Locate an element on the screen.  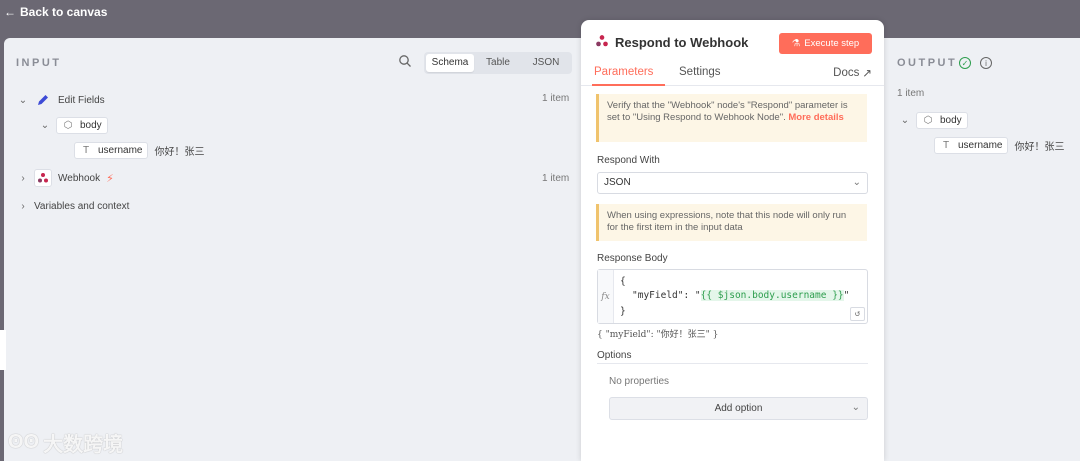
tree-item-variables: › Variables and context is located at coordinates (73, 206).